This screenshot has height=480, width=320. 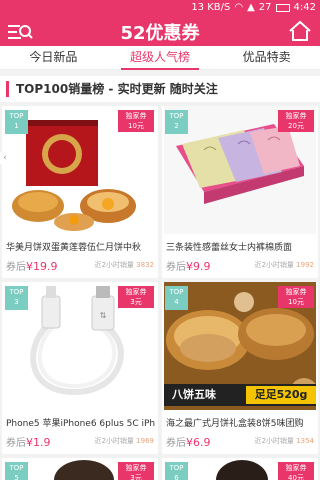 I want to click on sales-info: 近2小时销量 1354, so click(x=284, y=441).